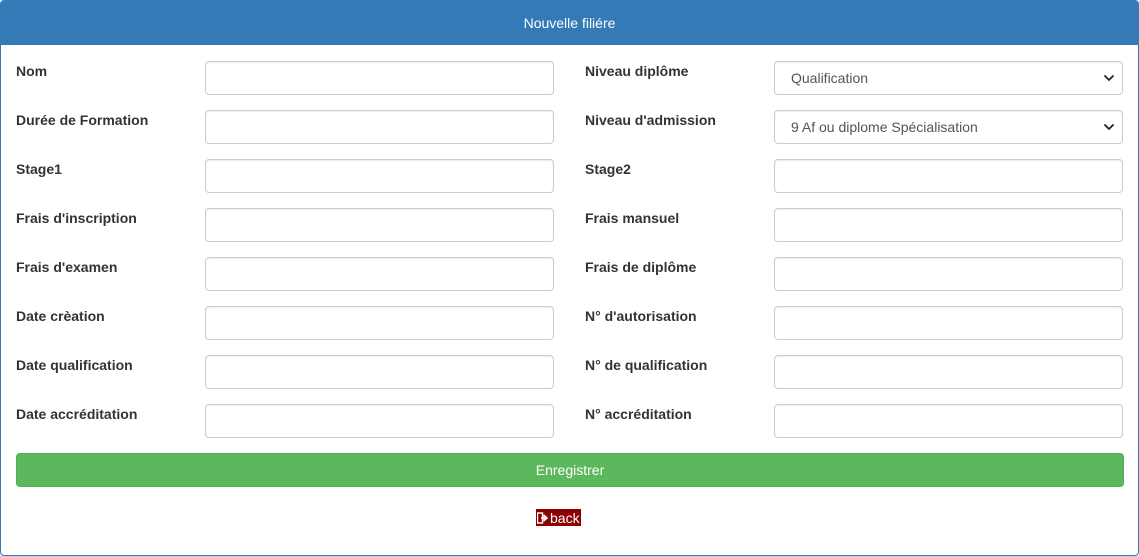  Describe the element at coordinates (565, 517) in the screenshot. I see `back-label: back` at that location.